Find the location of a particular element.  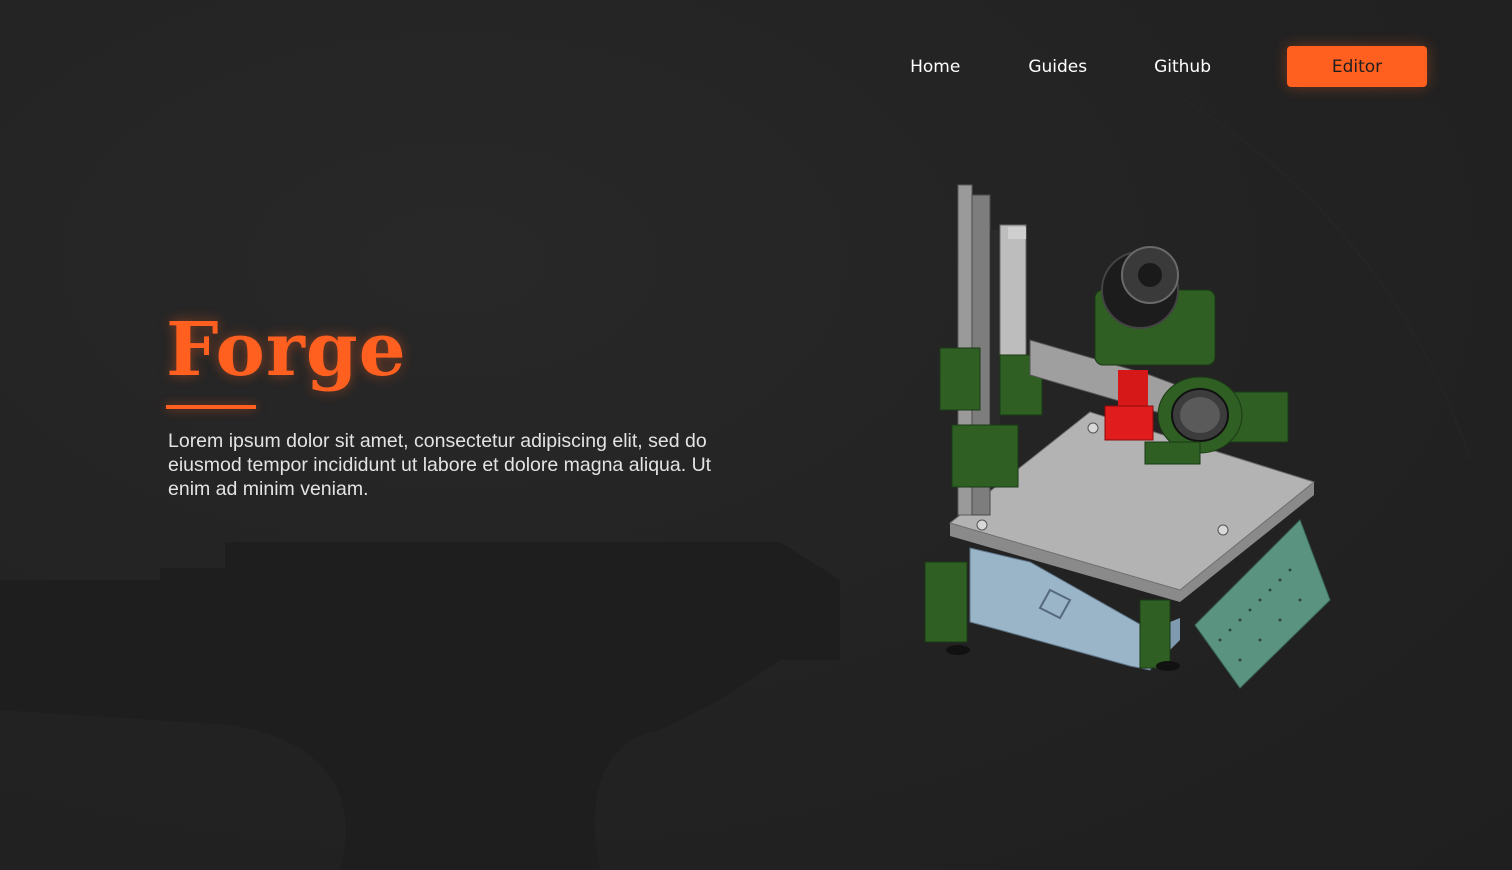

title-underline is located at coordinates (211, 407).